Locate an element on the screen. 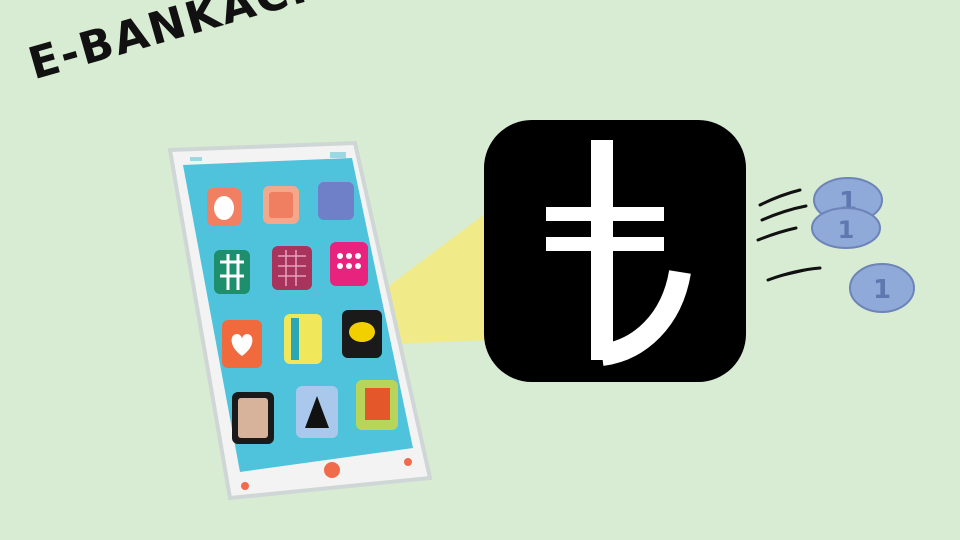  motion-lines is located at coordinates (789, 235).